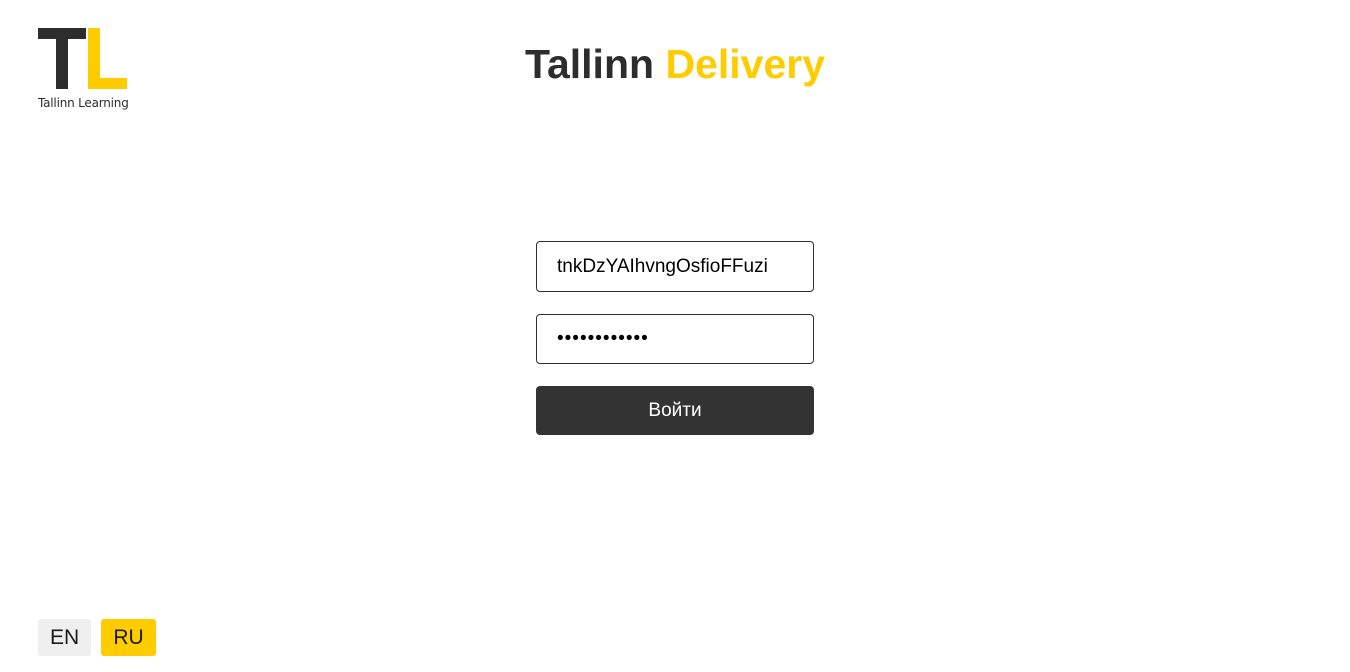 The width and height of the screenshot is (1350, 672). What do you see at coordinates (745, 64) in the screenshot?
I see `page-title-part2: Delivery` at bounding box center [745, 64].